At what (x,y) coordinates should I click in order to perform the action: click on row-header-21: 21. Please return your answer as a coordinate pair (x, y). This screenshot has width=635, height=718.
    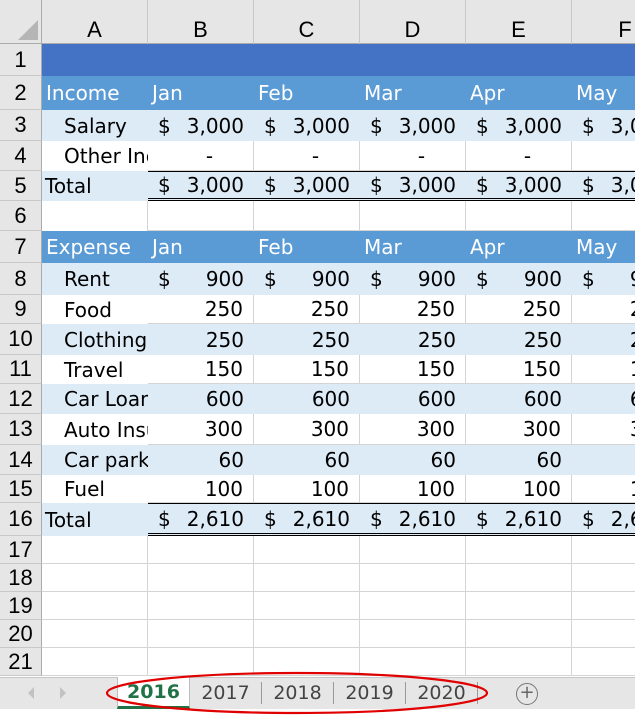
    Looking at the image, I should click on (21, 662).